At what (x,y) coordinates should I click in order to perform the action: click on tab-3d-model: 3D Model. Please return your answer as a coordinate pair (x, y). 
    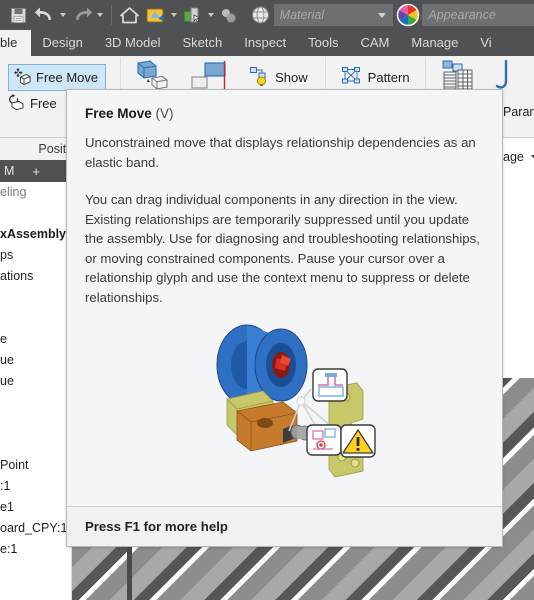
    Looking at the image, I should click on (133, 43).